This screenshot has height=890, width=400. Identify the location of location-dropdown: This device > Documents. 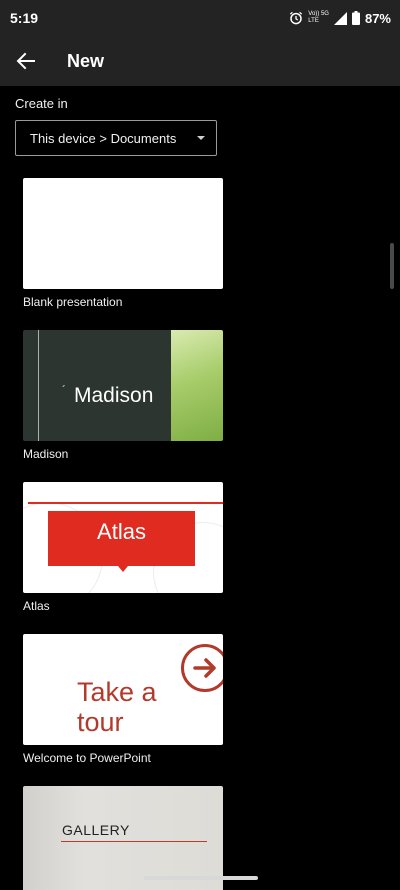
(116, 138).